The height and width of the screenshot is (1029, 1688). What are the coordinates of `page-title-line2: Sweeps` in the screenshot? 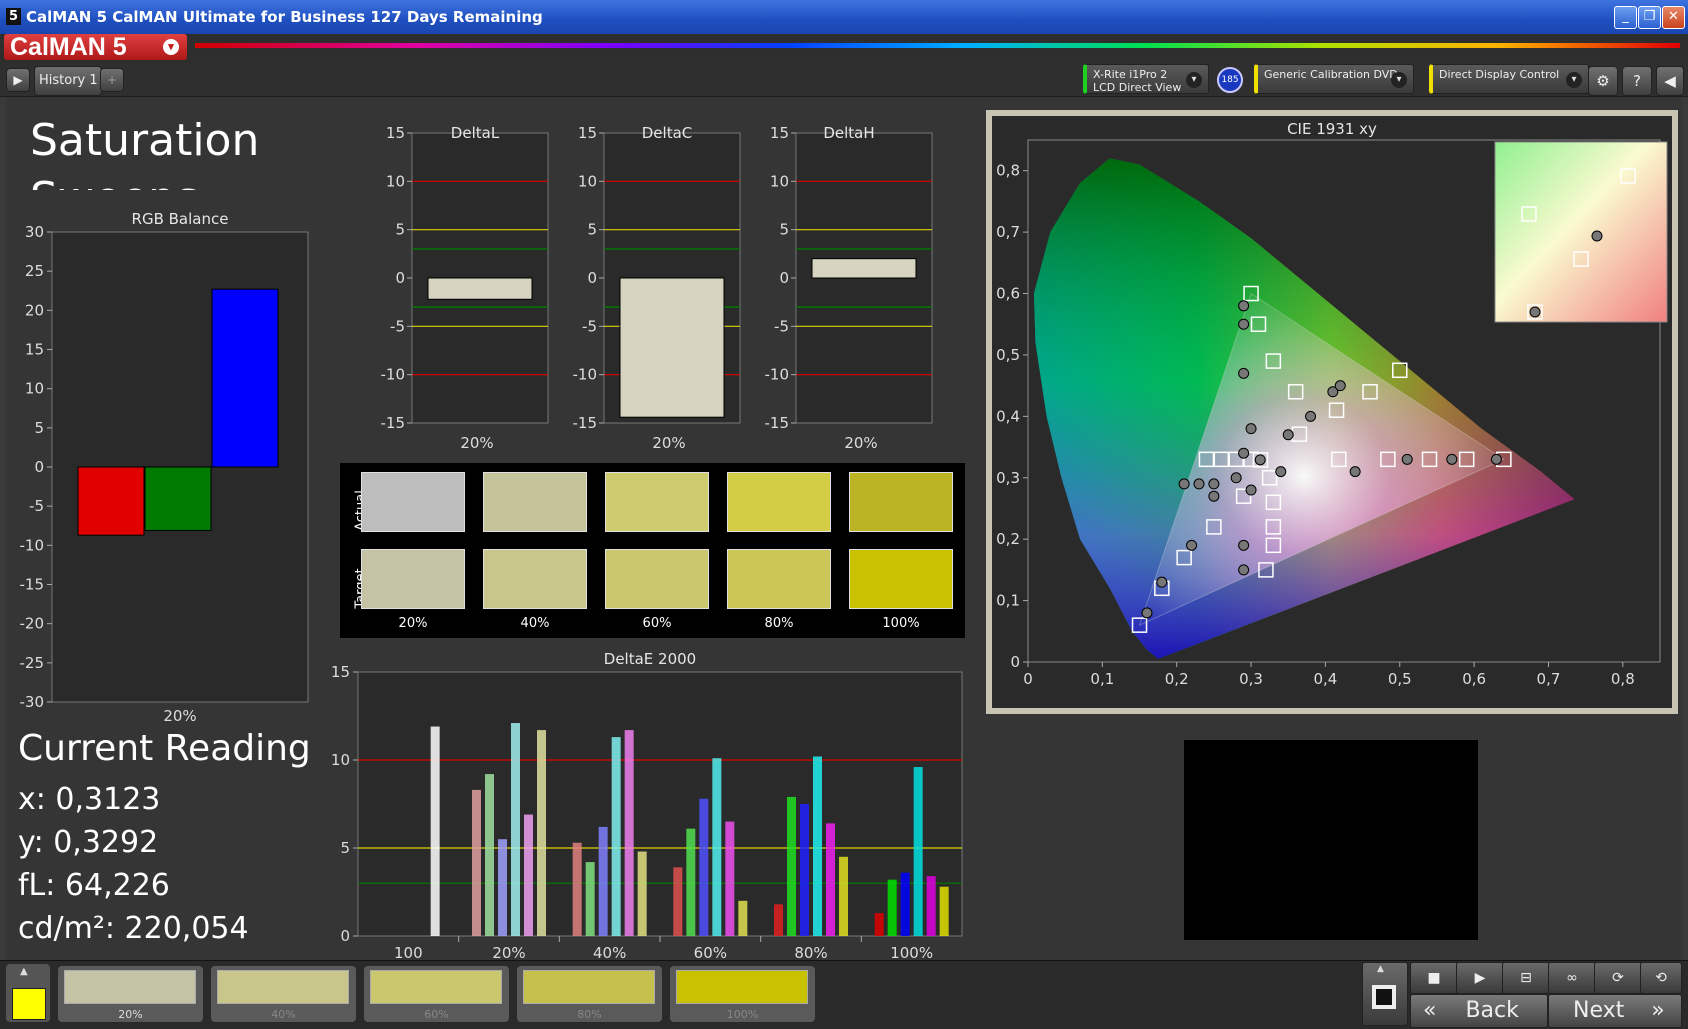 It's located at (180, 180).